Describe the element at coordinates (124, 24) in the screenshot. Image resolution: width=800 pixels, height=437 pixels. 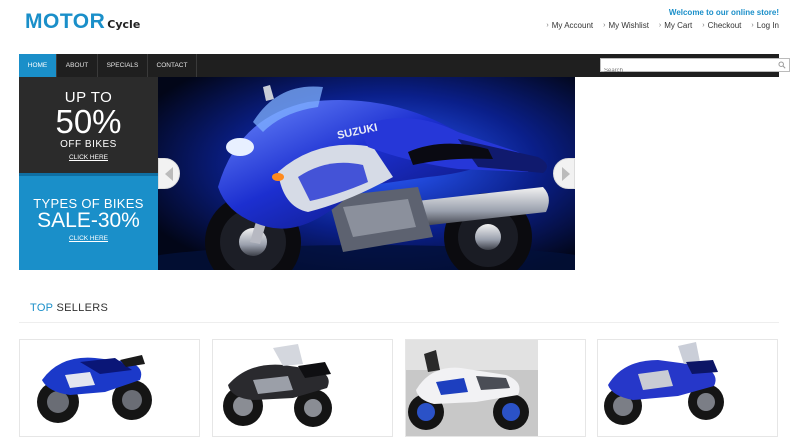
I see `logo-sub-text: Cycle` at that location.